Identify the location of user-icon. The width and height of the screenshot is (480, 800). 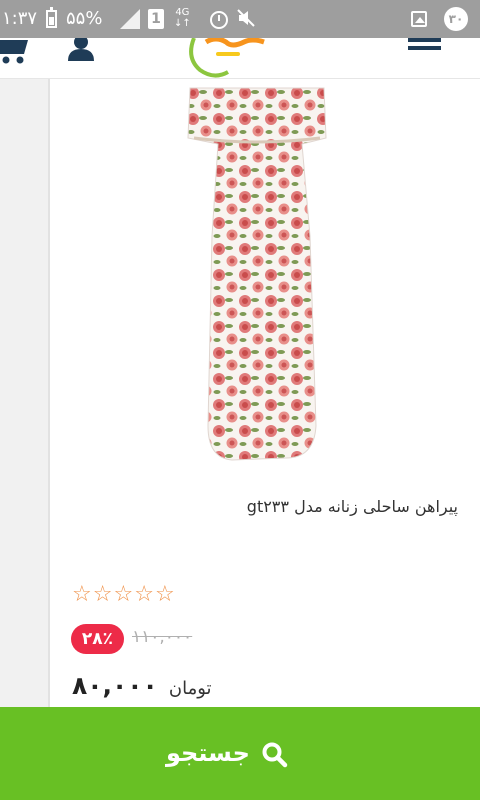
(81, 50).